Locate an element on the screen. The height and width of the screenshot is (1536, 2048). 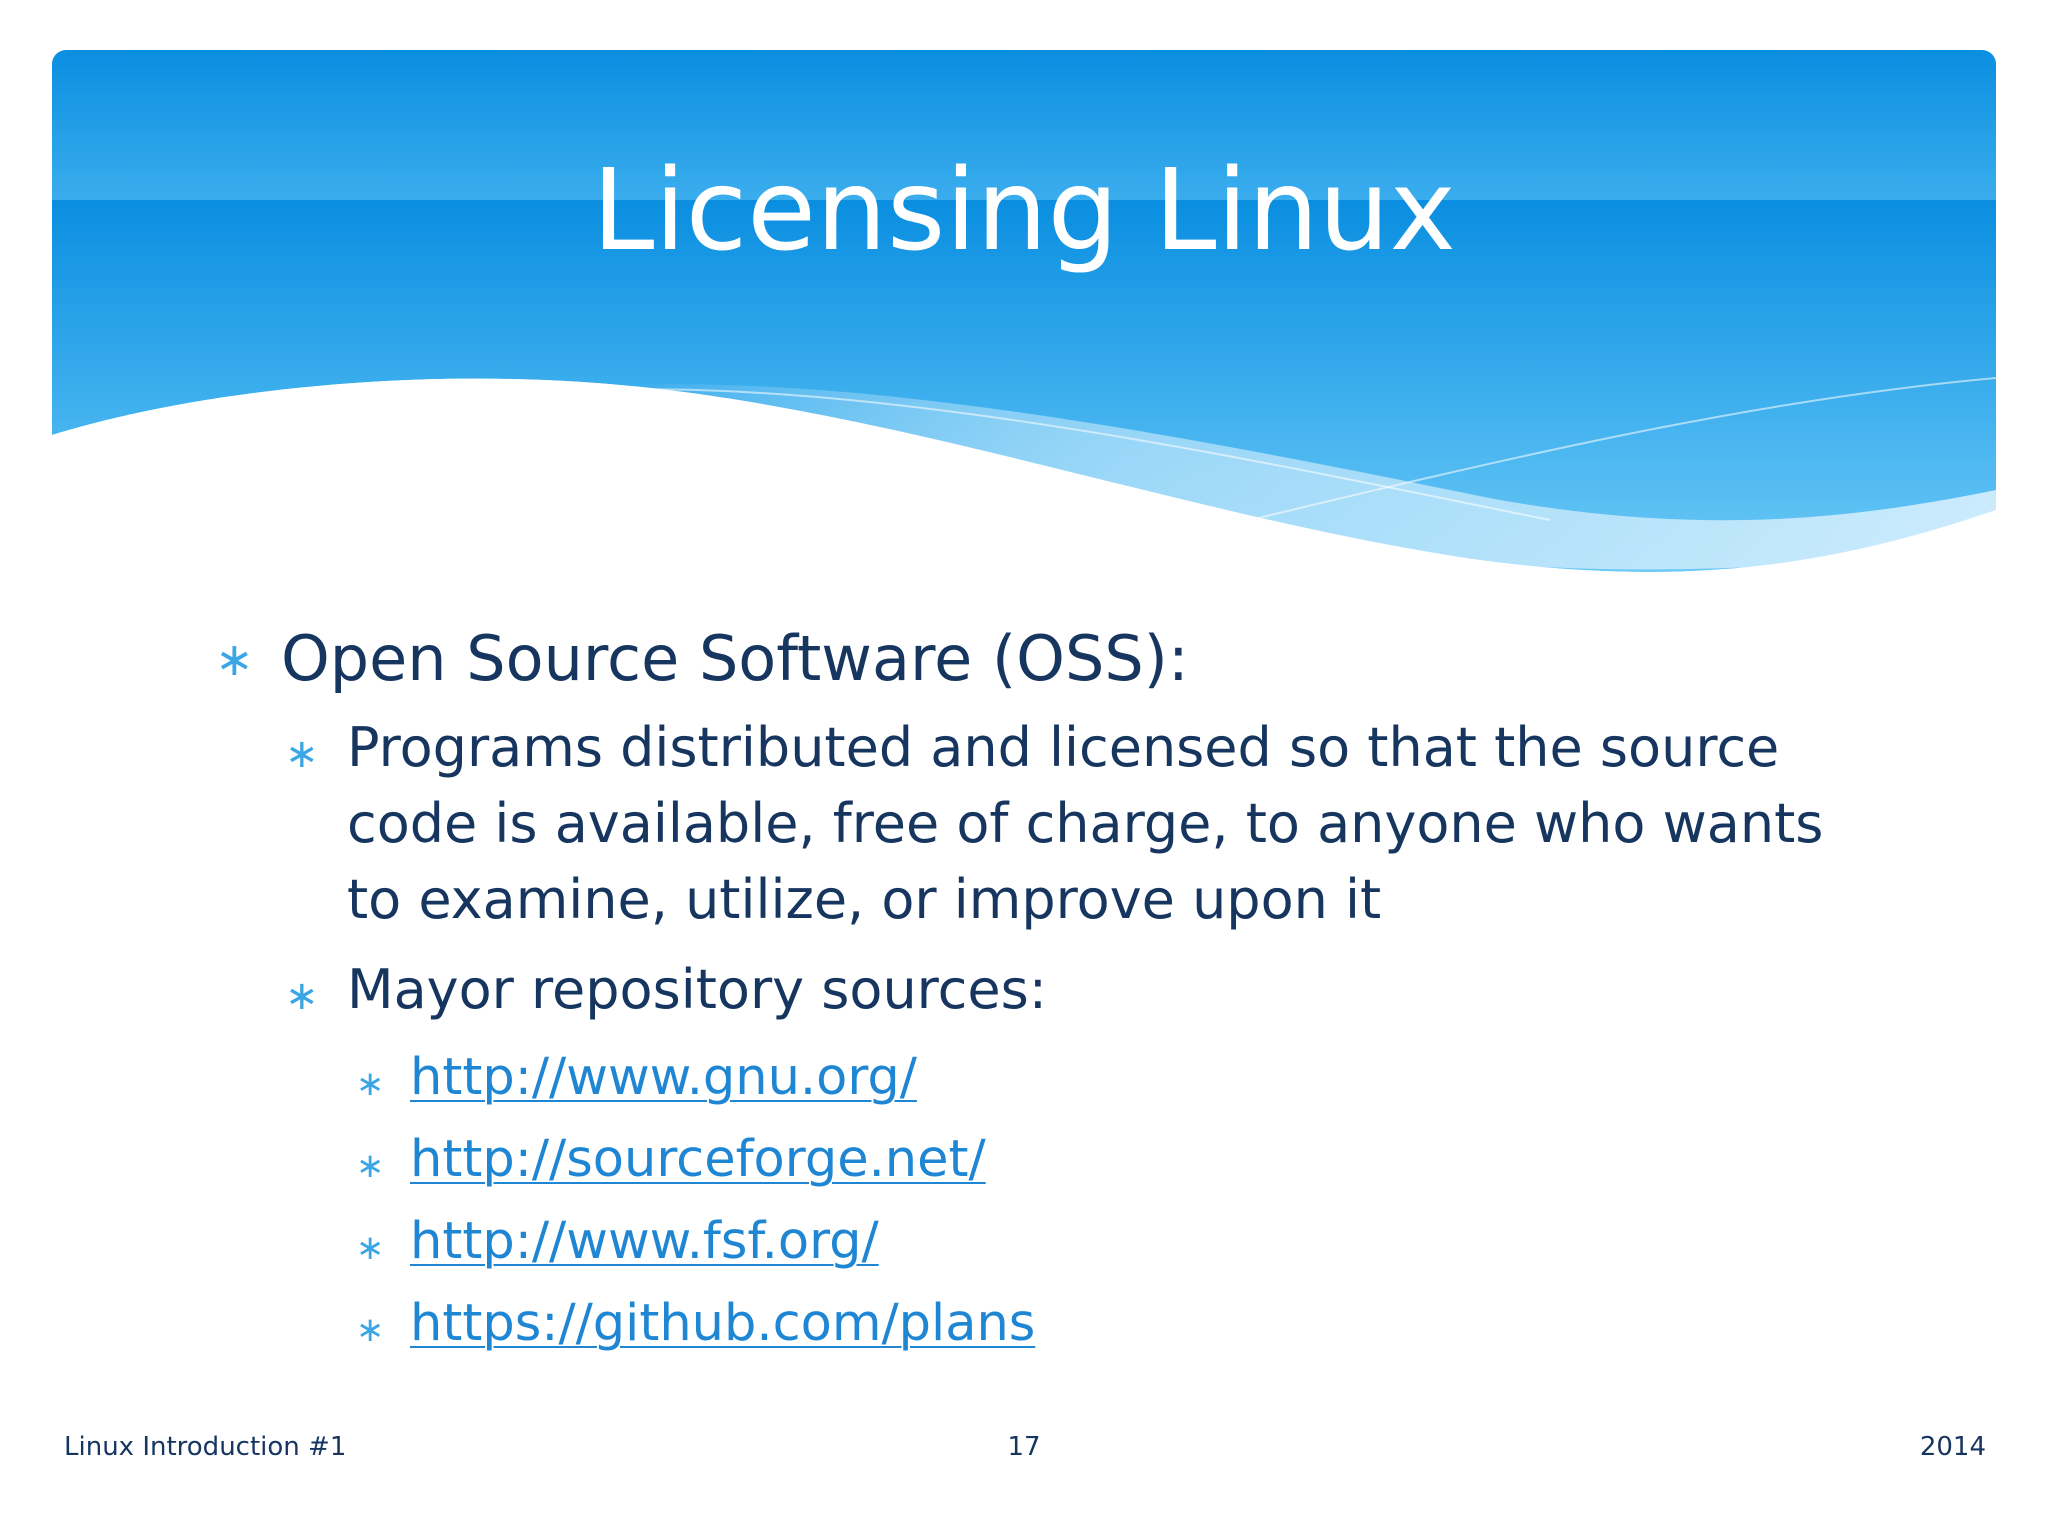
bullet-text: Open Source Software (OSS): is located at coordinates (735, 658).